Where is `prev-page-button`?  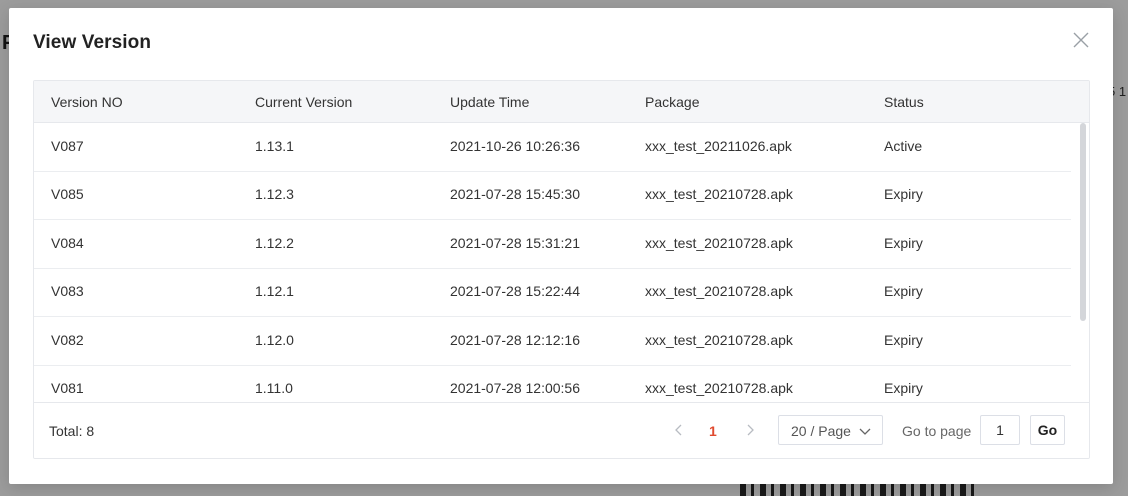
prev-page-button is located at coordinates (679, 430).